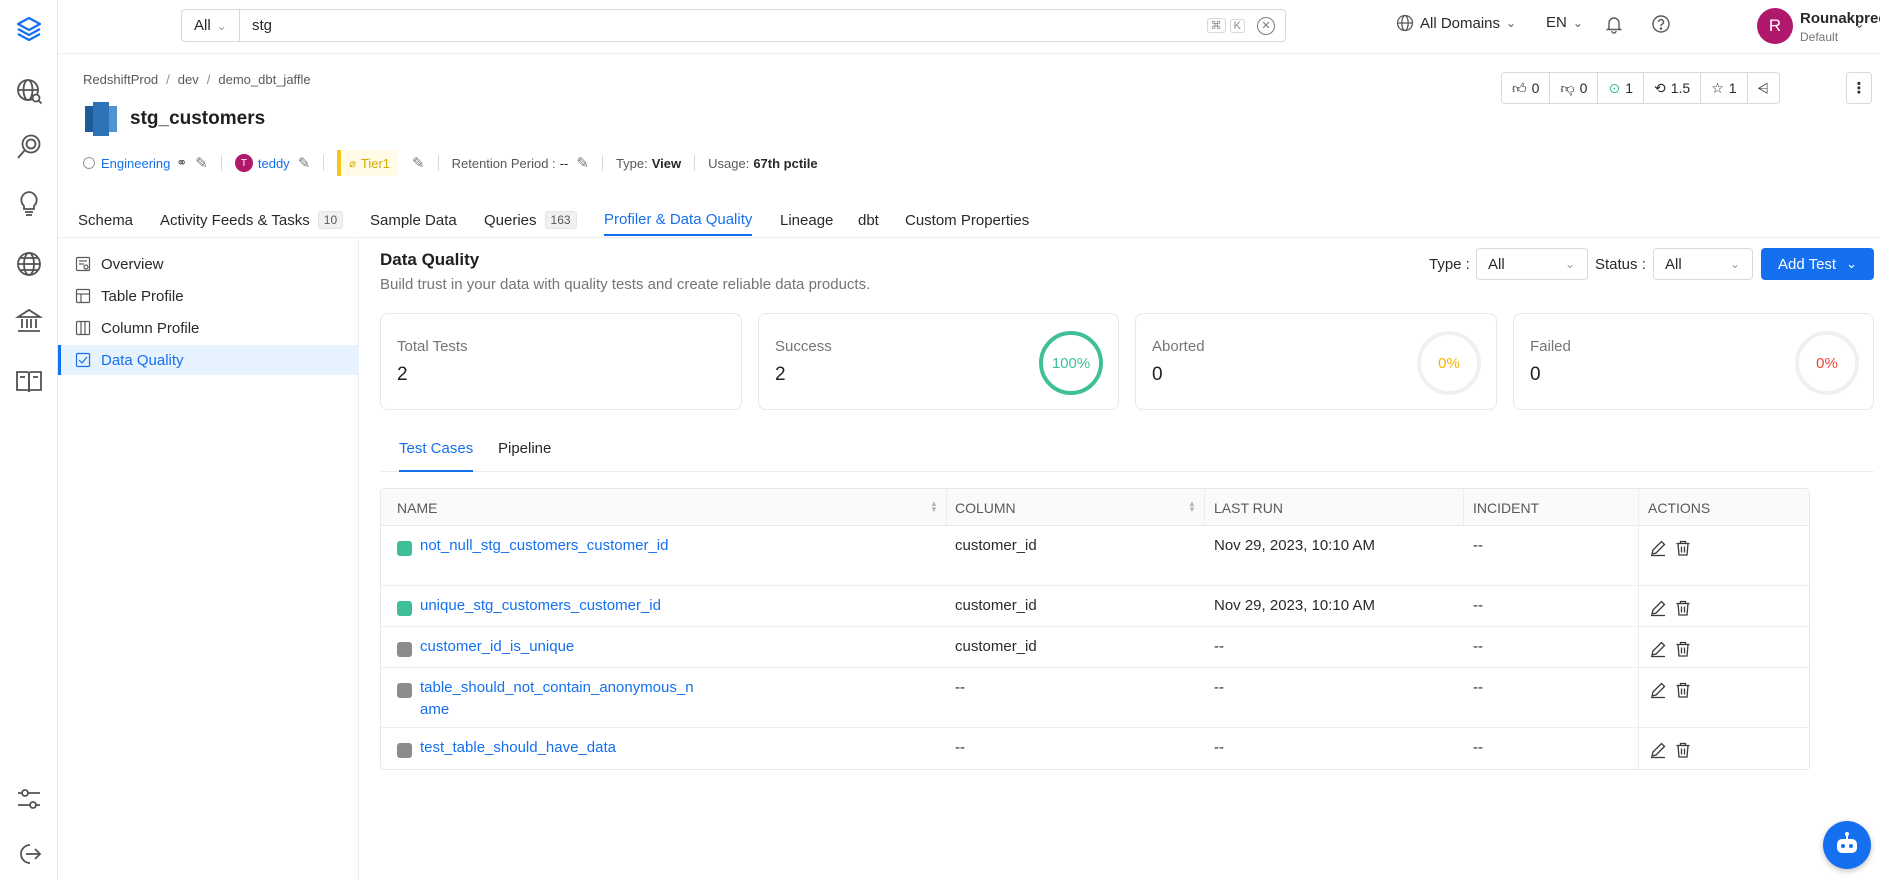 This screenshot has height=880, width=1880. What do you see at coordinates (274, 163) in the screenshot?
I see `owner-link: teddy` at bounding box center [274, 163].